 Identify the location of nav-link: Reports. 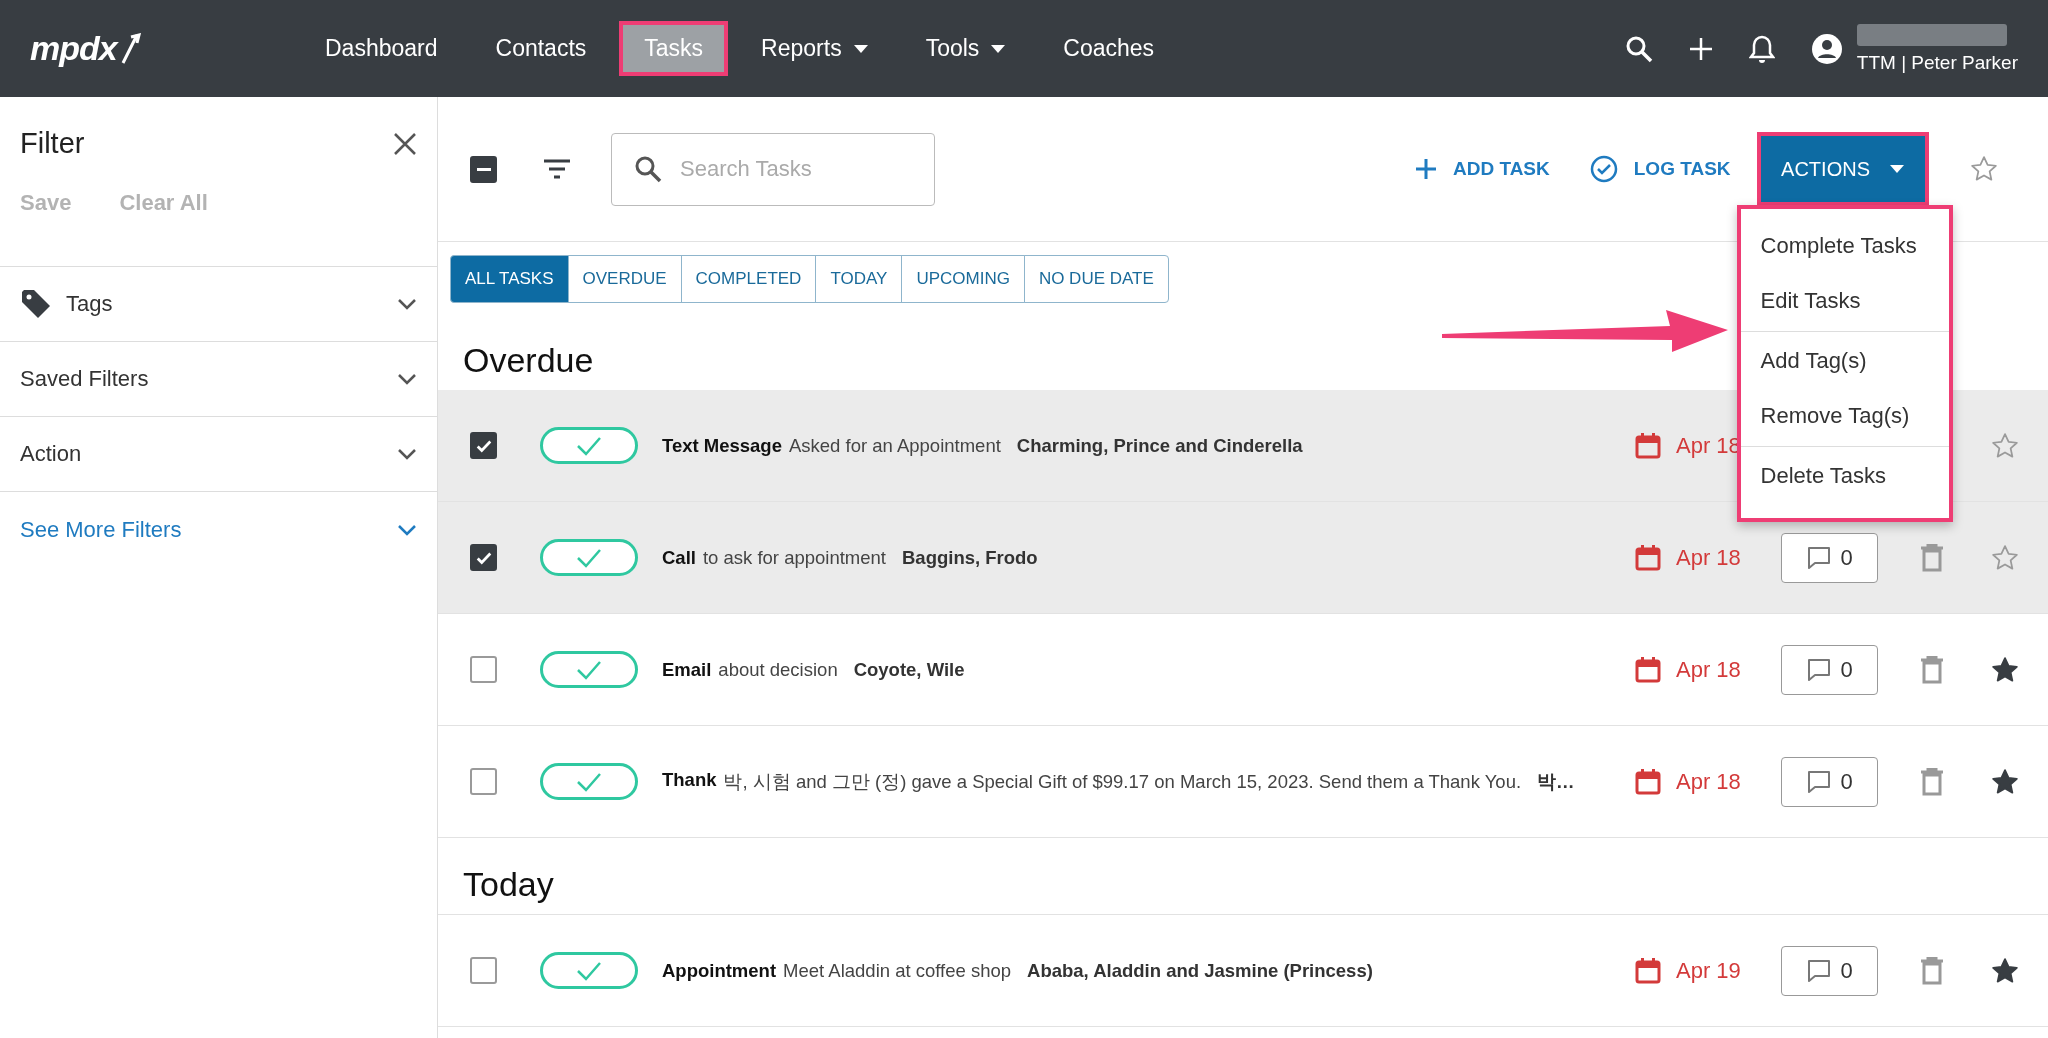
(814, 48).